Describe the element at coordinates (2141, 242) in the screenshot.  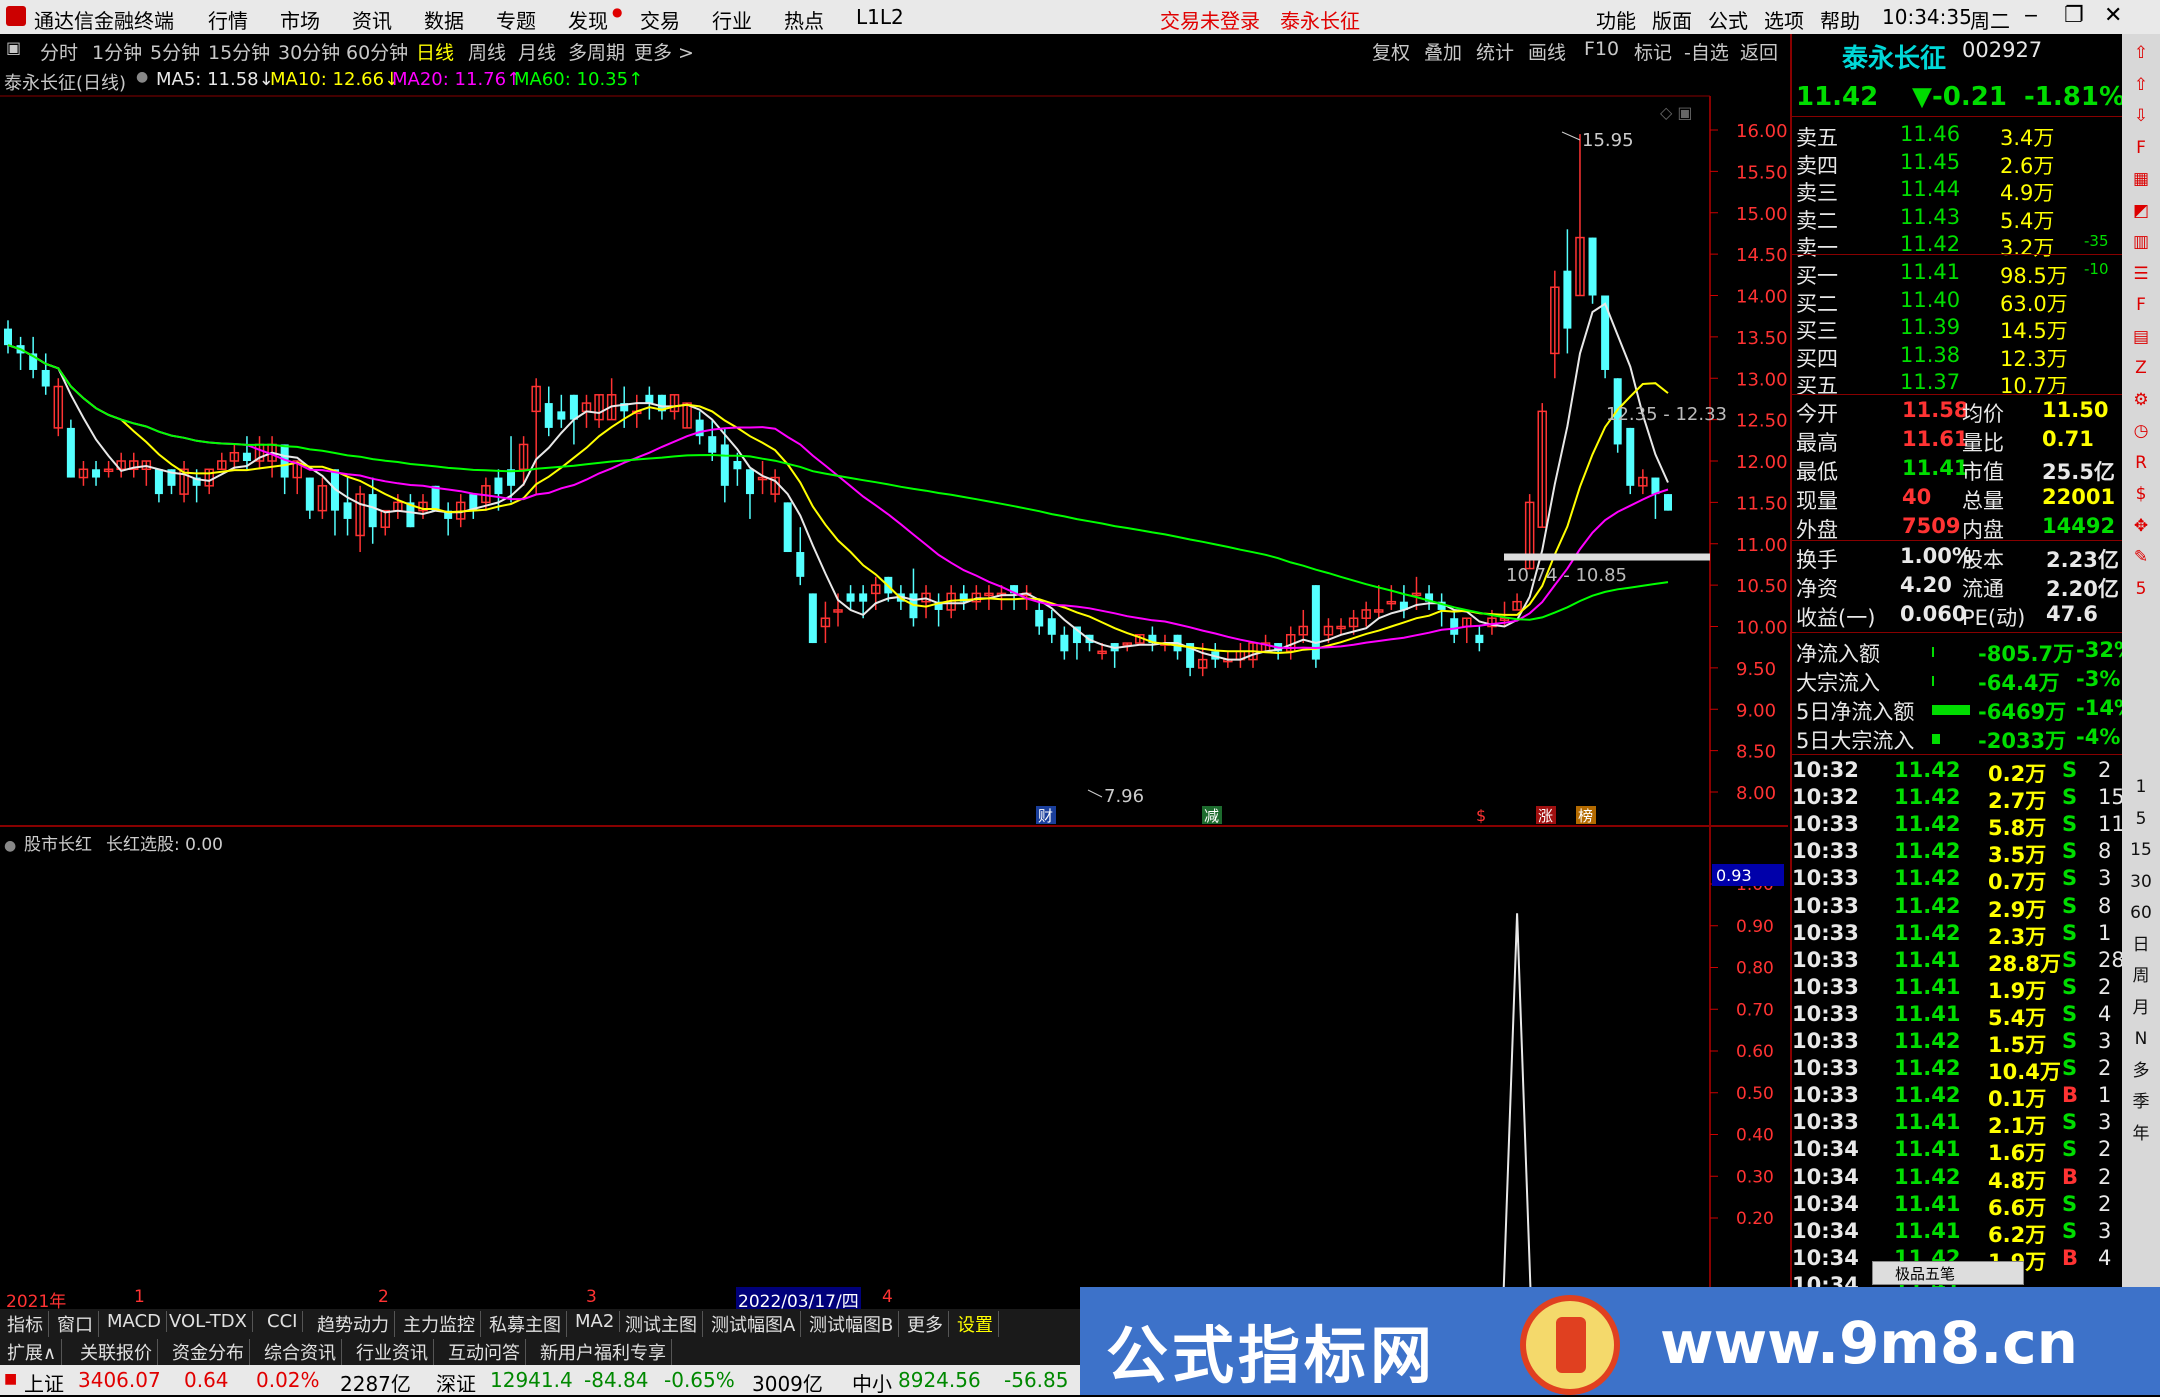
I see `bars-icon: ▥` at that location.